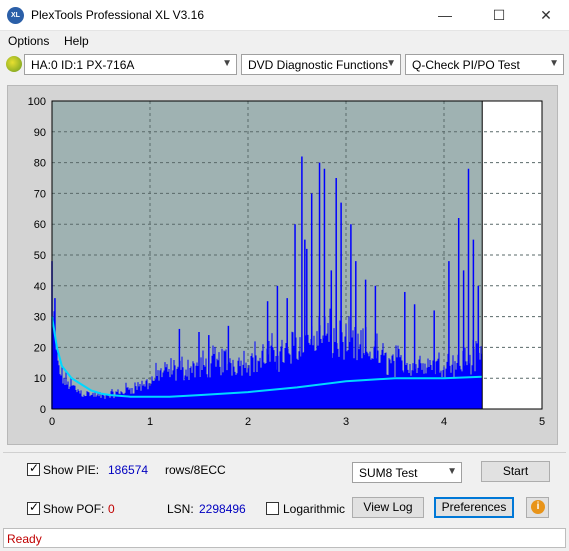  I want to click on sum8-select-value: SUM8 Test, so click(388, 473).